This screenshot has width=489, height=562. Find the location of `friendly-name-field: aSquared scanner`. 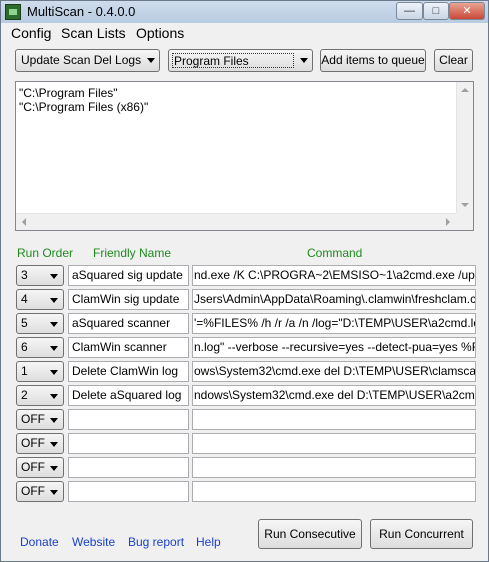

friendly-name-field: aSquared scanner is located at coordinates (128, 323).